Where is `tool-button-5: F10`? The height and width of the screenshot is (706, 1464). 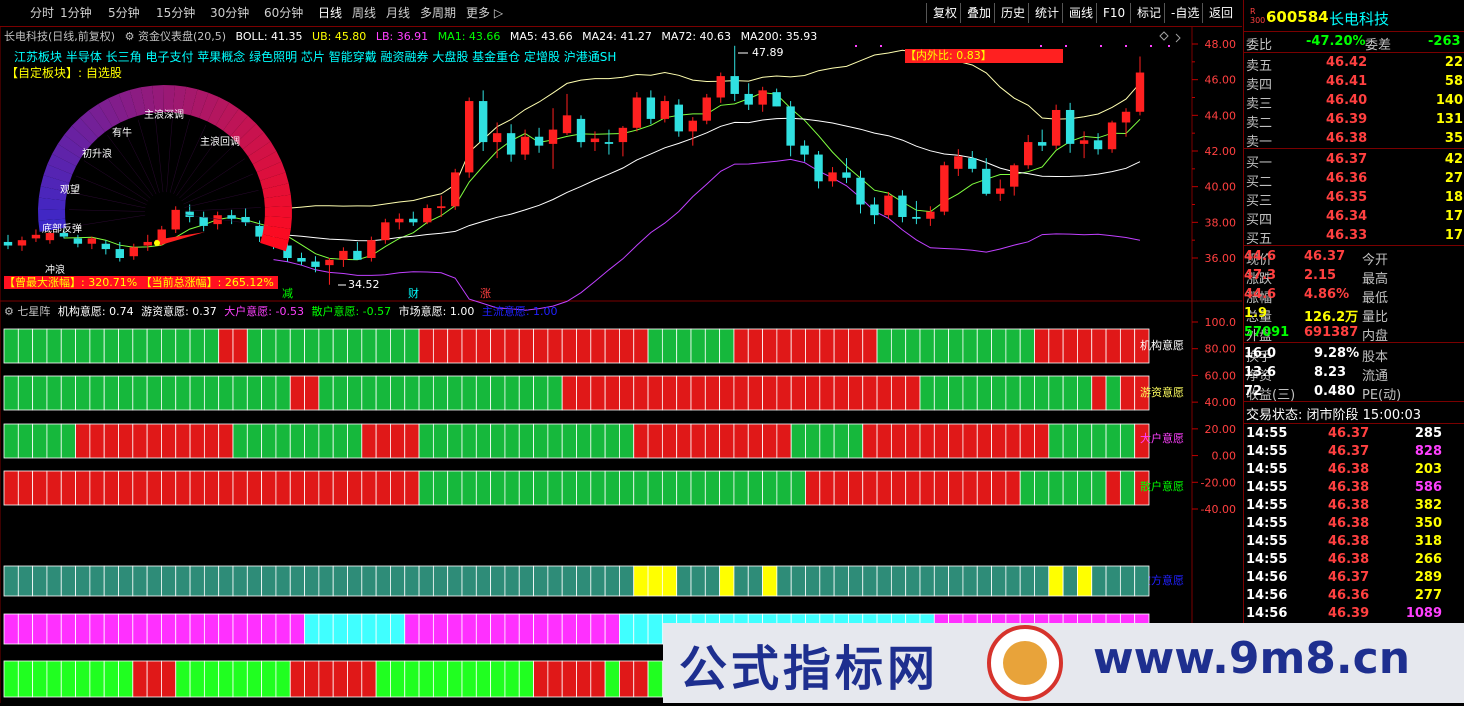
tool-button-5: F10 is located at coordinates (1113, 13).